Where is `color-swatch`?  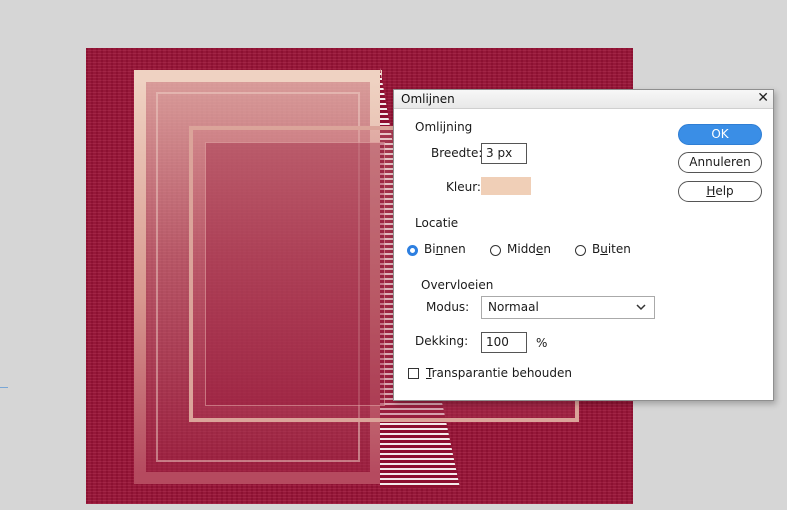
color-swatch is located at coordinates (506, 186).